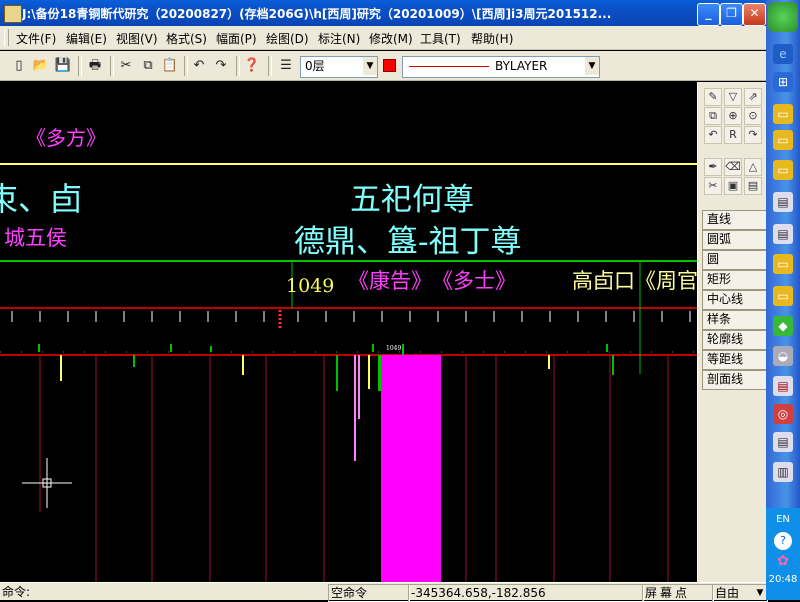 This screenshot has width=800, height=602. Describe the element at coordinates (783, 579) in the screenshot. I see `clock: 20:48` at that location.